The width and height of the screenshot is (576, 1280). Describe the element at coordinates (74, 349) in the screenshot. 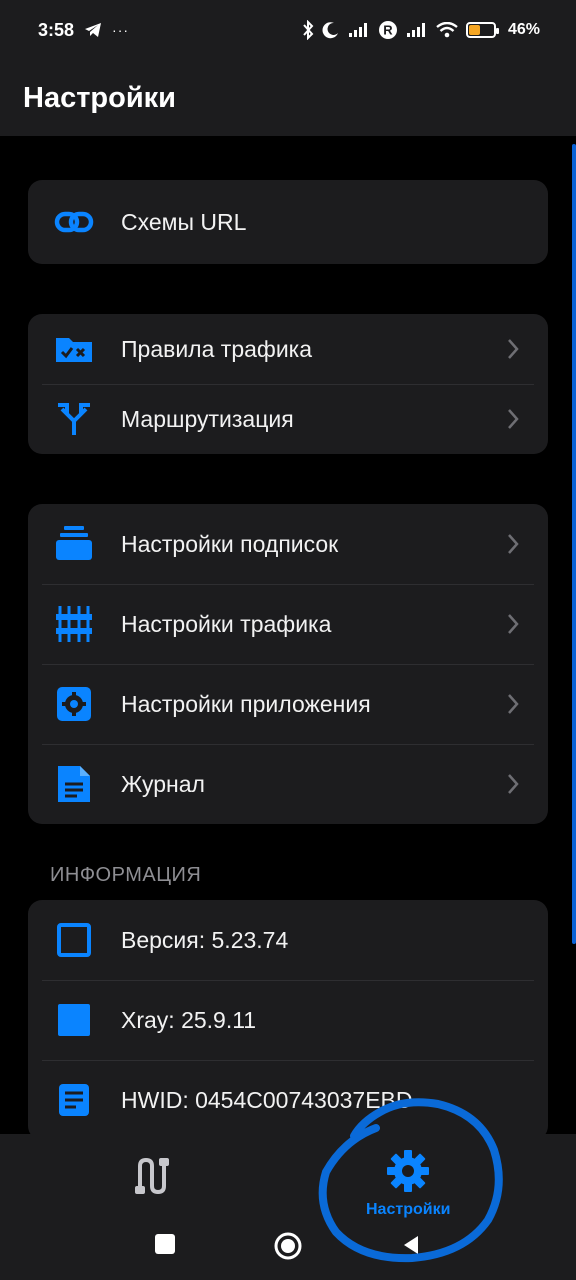

I see `folder-rules-icon` at that location.